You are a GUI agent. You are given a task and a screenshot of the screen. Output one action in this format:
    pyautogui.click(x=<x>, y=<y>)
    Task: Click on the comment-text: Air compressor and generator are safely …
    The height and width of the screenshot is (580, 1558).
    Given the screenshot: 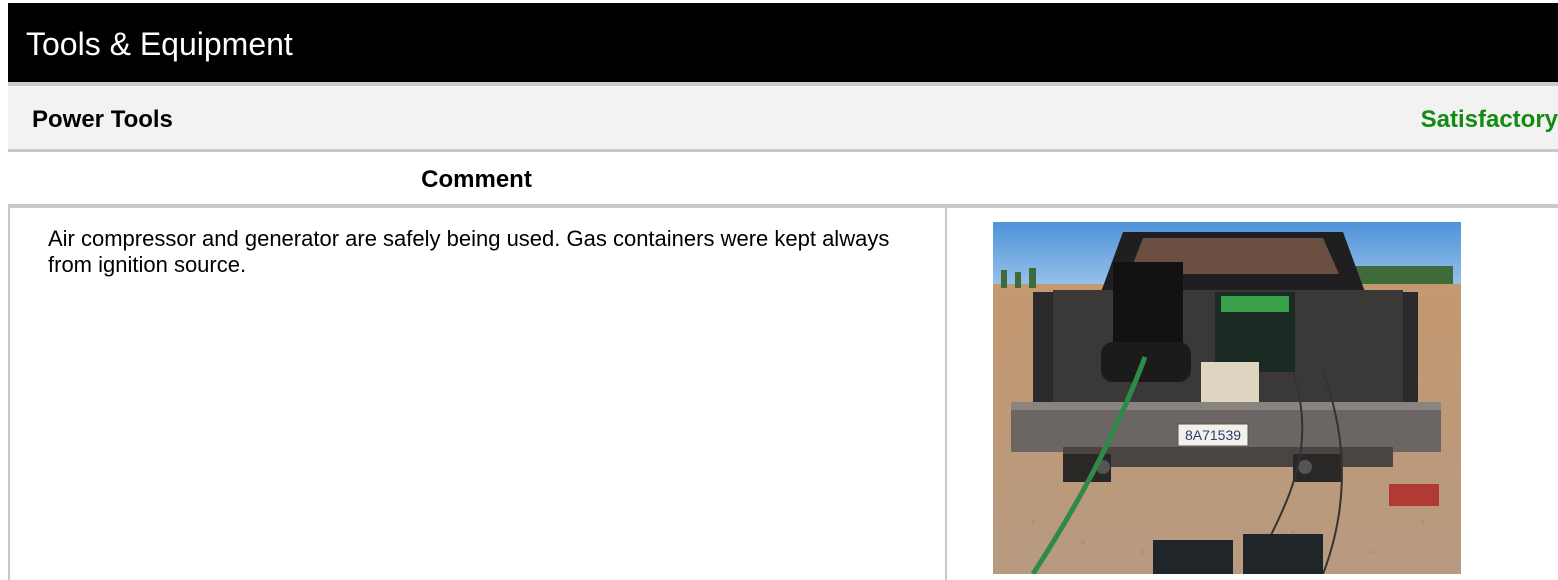 What is the action you would take?
    pyautogui.click(x=469, y=251)
    